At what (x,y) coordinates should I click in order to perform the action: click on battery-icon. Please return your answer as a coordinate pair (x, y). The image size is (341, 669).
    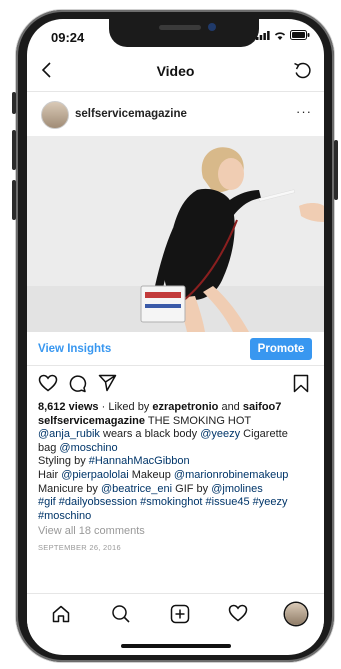
    Looking at the image, I should click on (300, 35).